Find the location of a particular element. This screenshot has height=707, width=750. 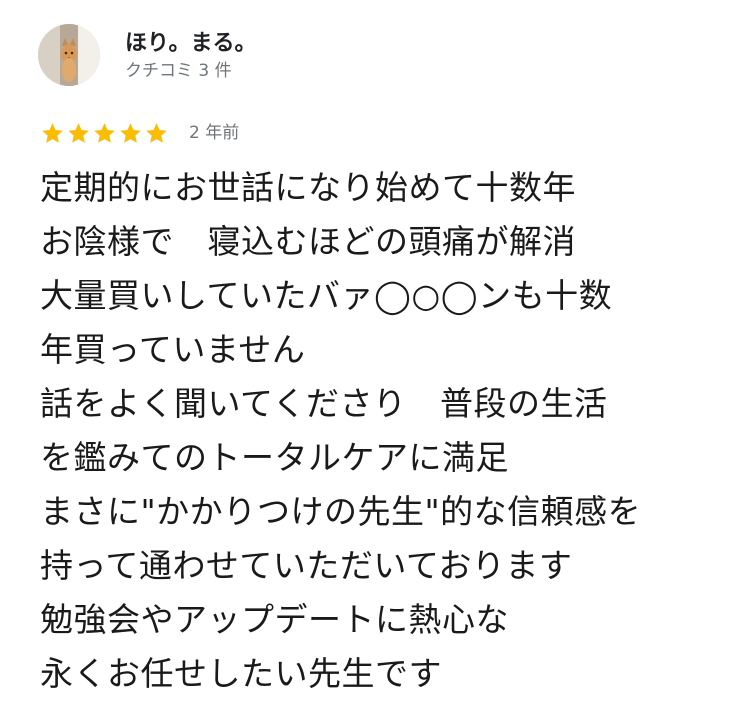

author-review-count: クチコミ 3 件 is located at coordinates (178, 71).